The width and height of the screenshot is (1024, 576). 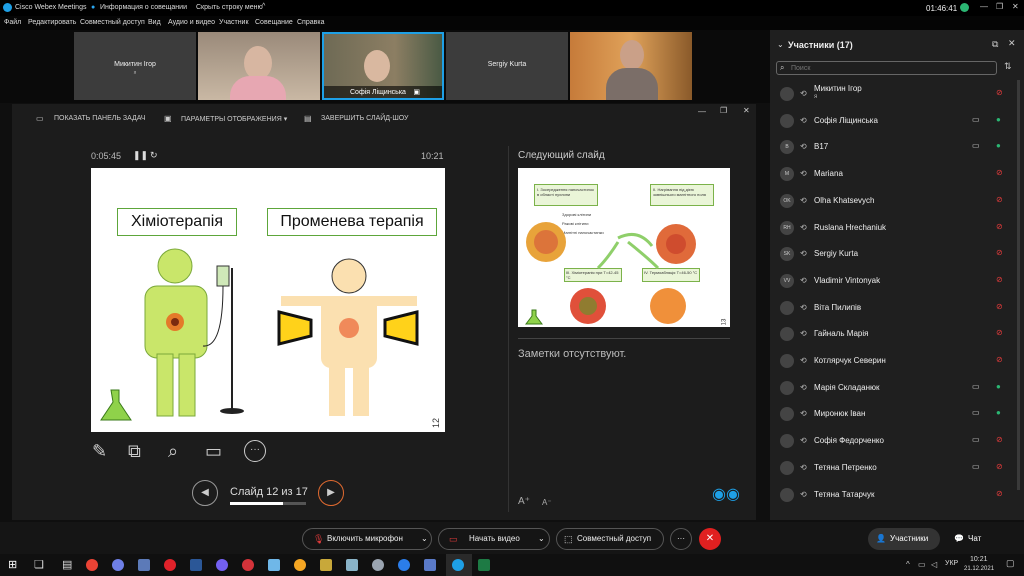 I want to click on volume-icon: ◁, so click(x=934, y=564).